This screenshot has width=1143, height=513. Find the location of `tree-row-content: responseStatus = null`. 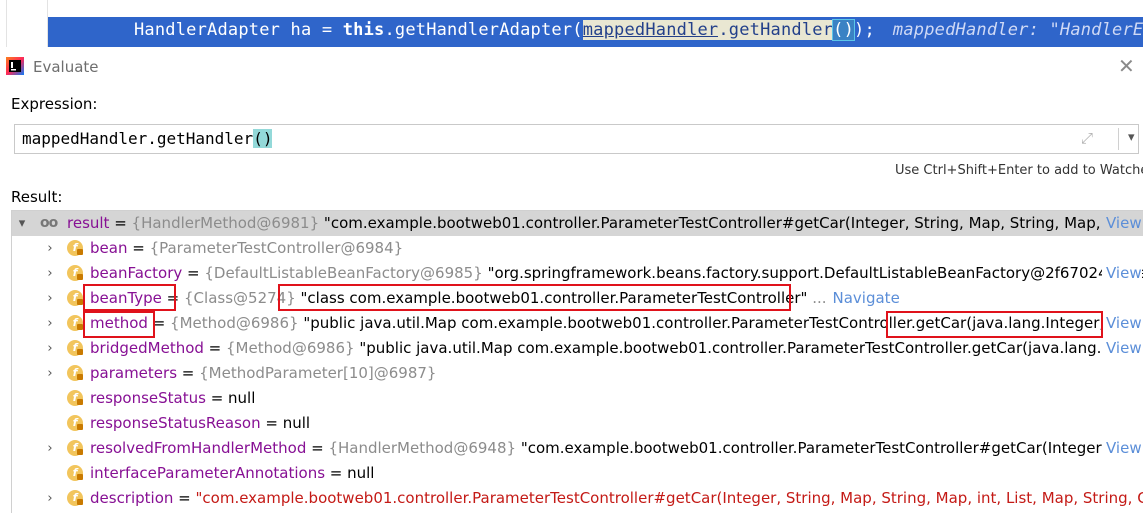

tree-row-content: responseStatus = null is located at coordinates (173, 398).